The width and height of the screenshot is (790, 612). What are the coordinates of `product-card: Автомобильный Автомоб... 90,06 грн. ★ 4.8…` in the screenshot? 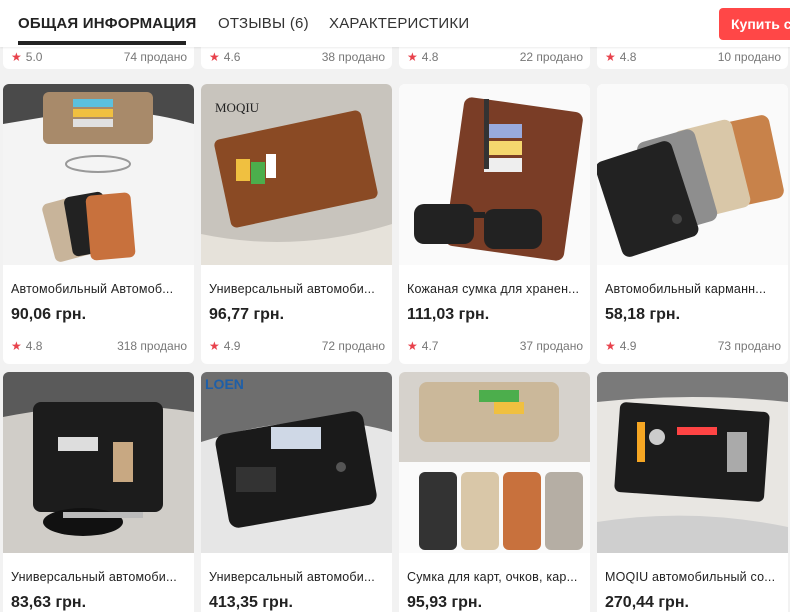 It's located at (98, 224).